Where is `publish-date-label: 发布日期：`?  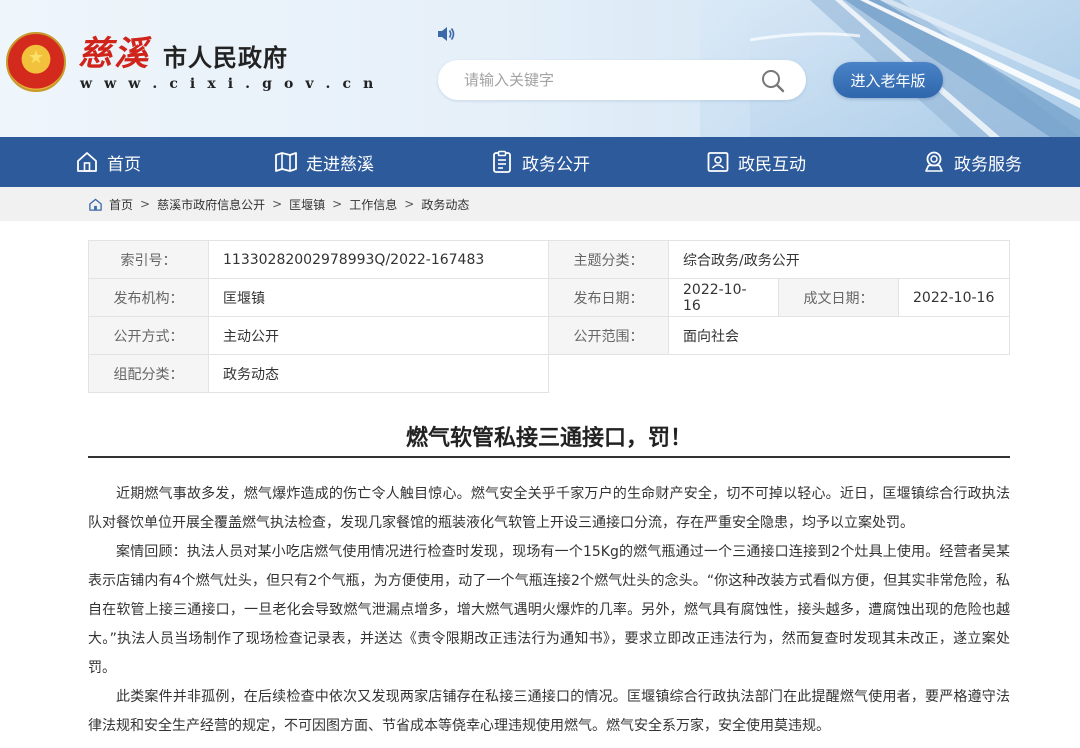 publish-date-label: 发布日期： is located at coordinates (608, 297).